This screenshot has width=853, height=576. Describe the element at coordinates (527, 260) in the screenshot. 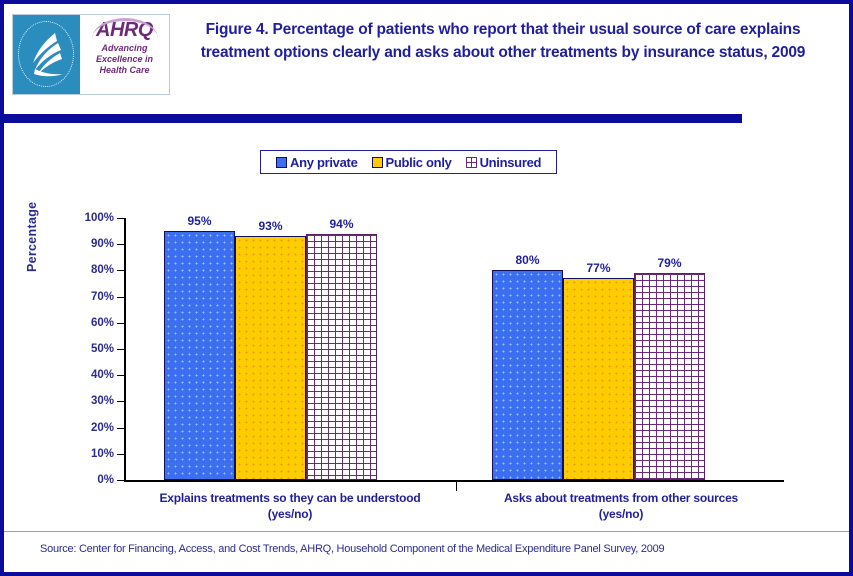

I see `bar-value-label-any-private-group-2: 80%` at that location.